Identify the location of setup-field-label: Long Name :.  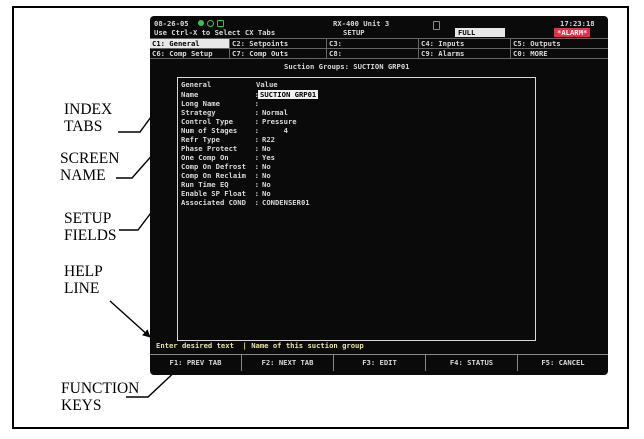
(220, 103).